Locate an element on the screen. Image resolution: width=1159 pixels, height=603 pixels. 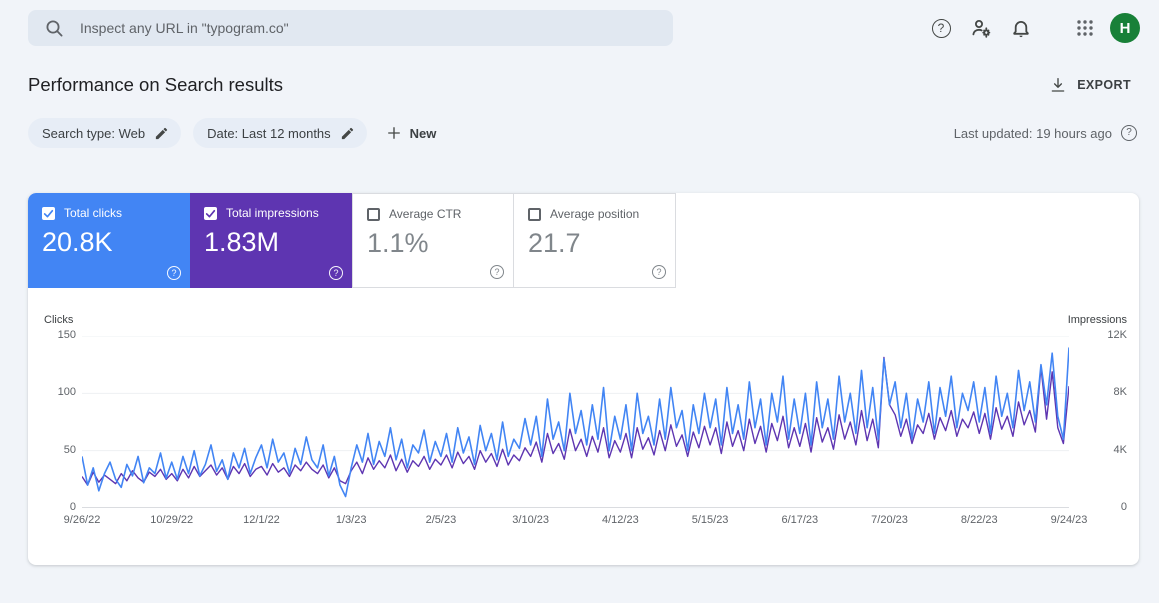
metric-card-total-clicks: Total clicks 20.8K ? is located at coordinates (109, 240).